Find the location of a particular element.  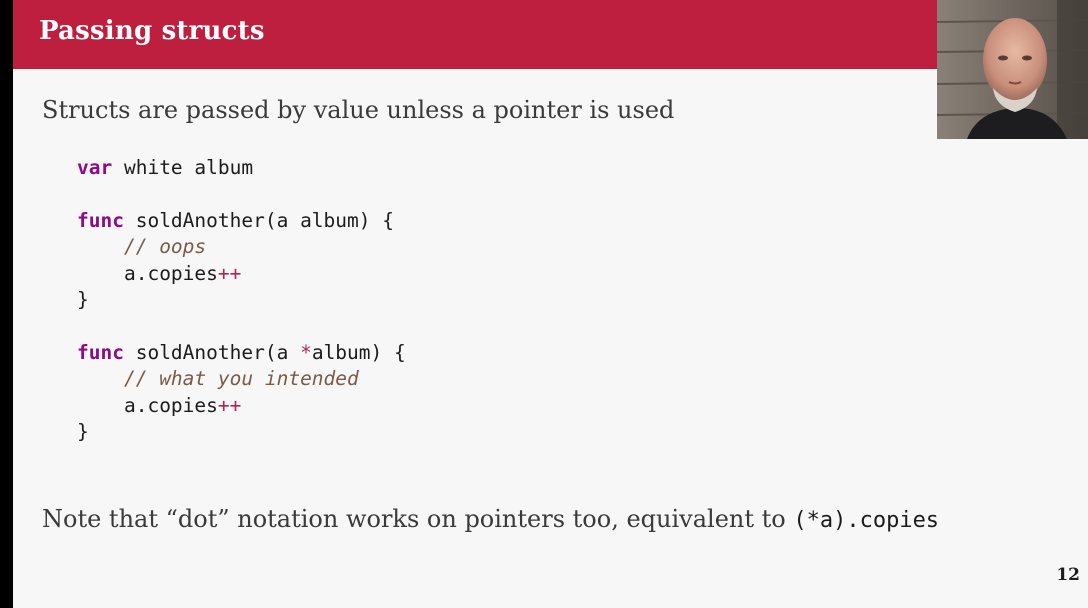

page-number: 12 is located at coordinates (1068, 575).